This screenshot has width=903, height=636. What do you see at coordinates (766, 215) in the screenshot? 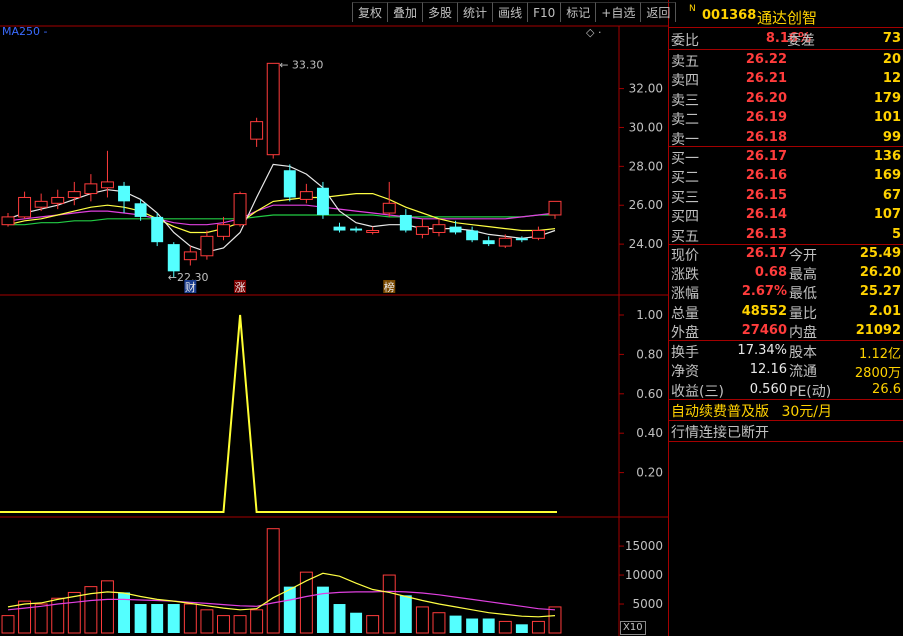
I see `buy-price: 26.14` at bounding box center [766, 215].